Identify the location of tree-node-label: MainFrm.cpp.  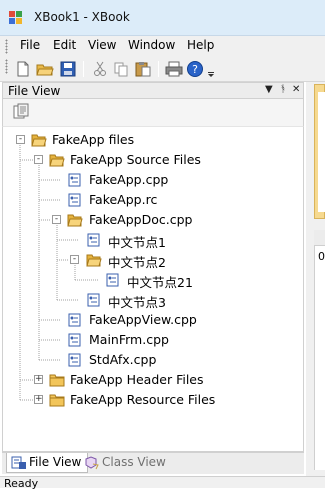
(129, 339).